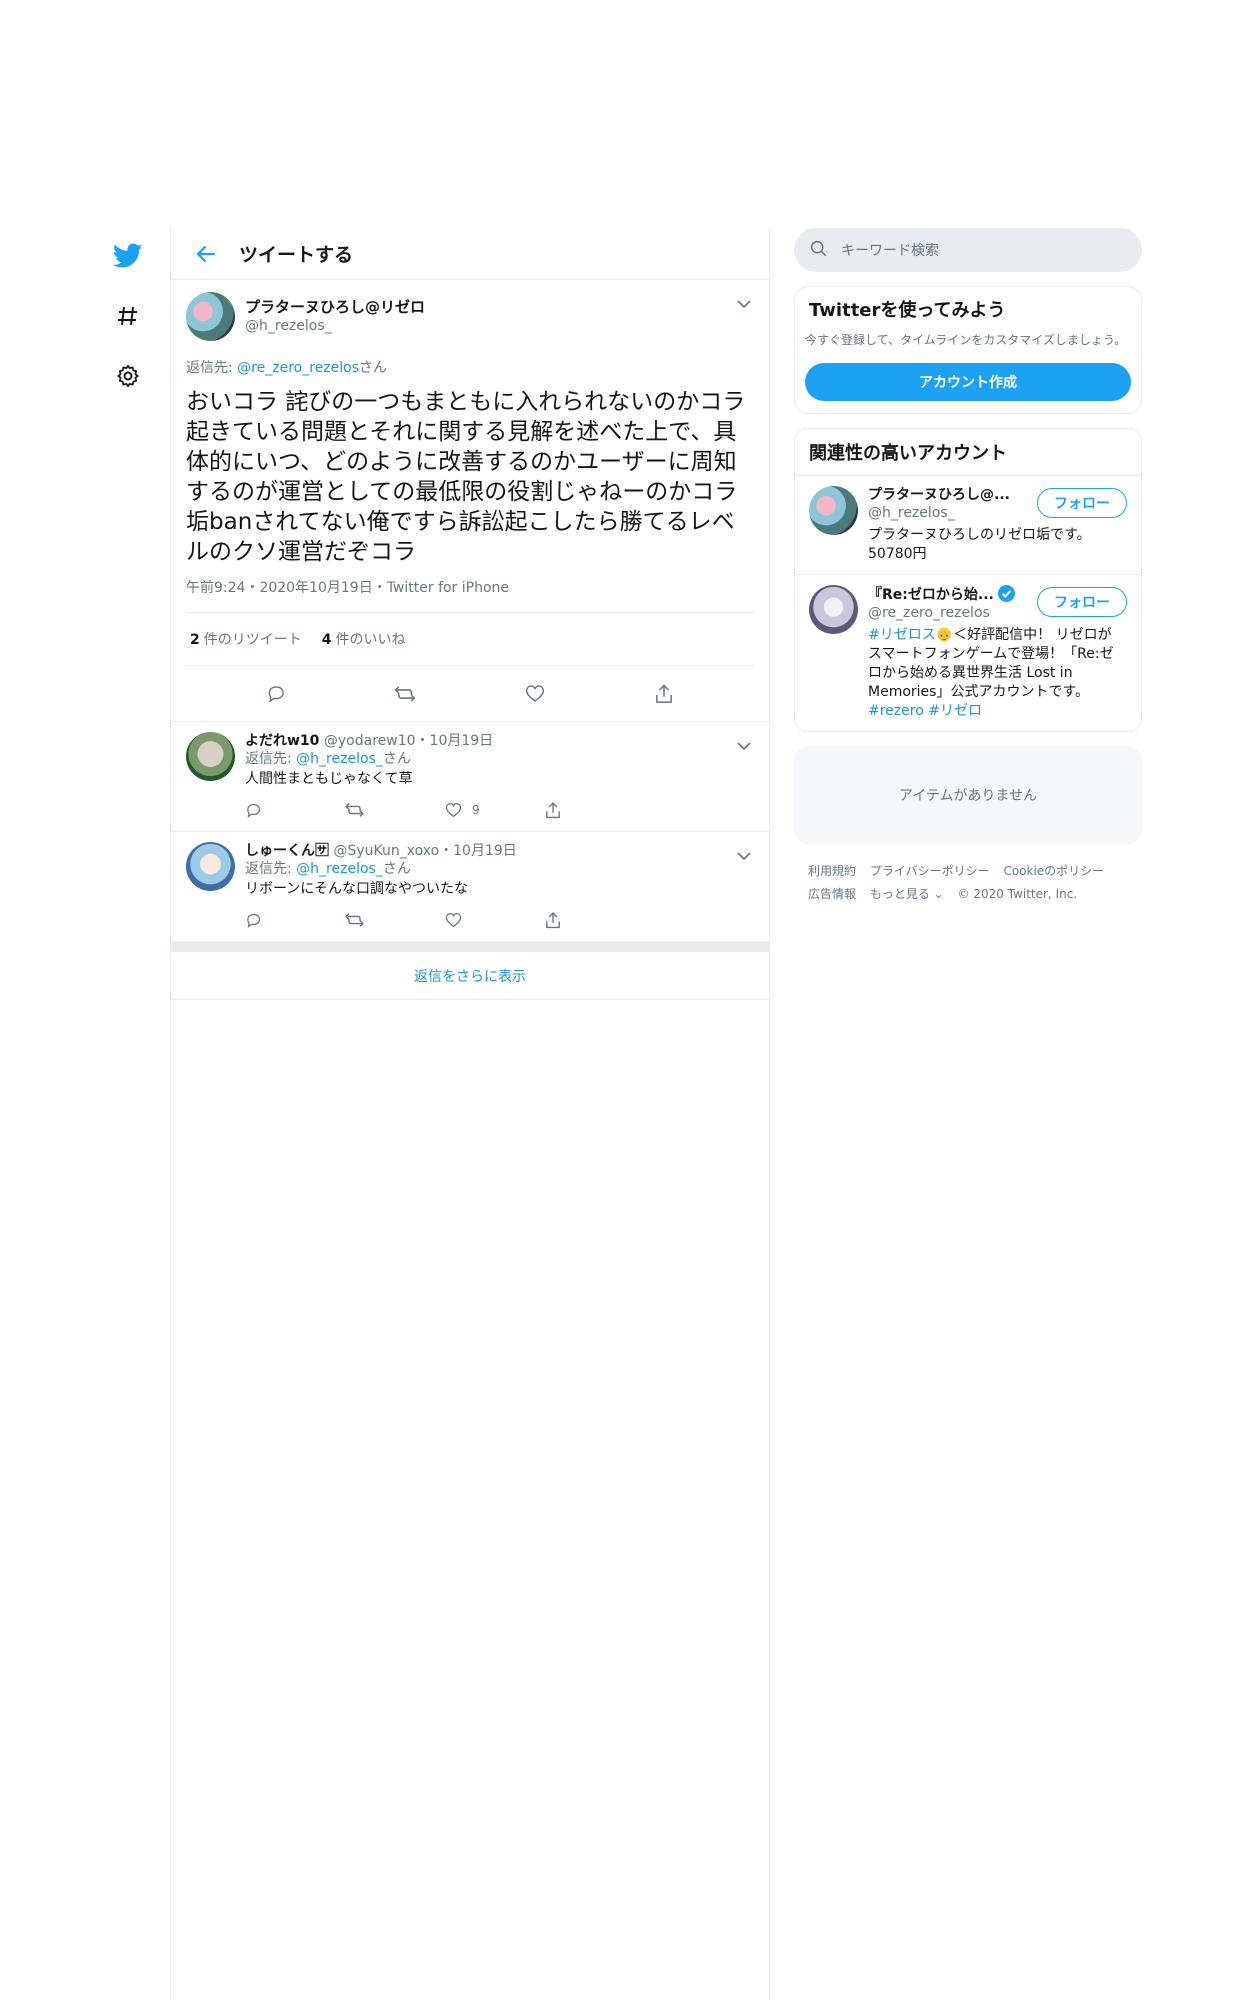 The width and height of the screenshot is (1242, 2000). What do you see at coordinates (832, 894) in the screenshot?
I see `ads-info-link: 広告情報` at bounding box center [832, 894].